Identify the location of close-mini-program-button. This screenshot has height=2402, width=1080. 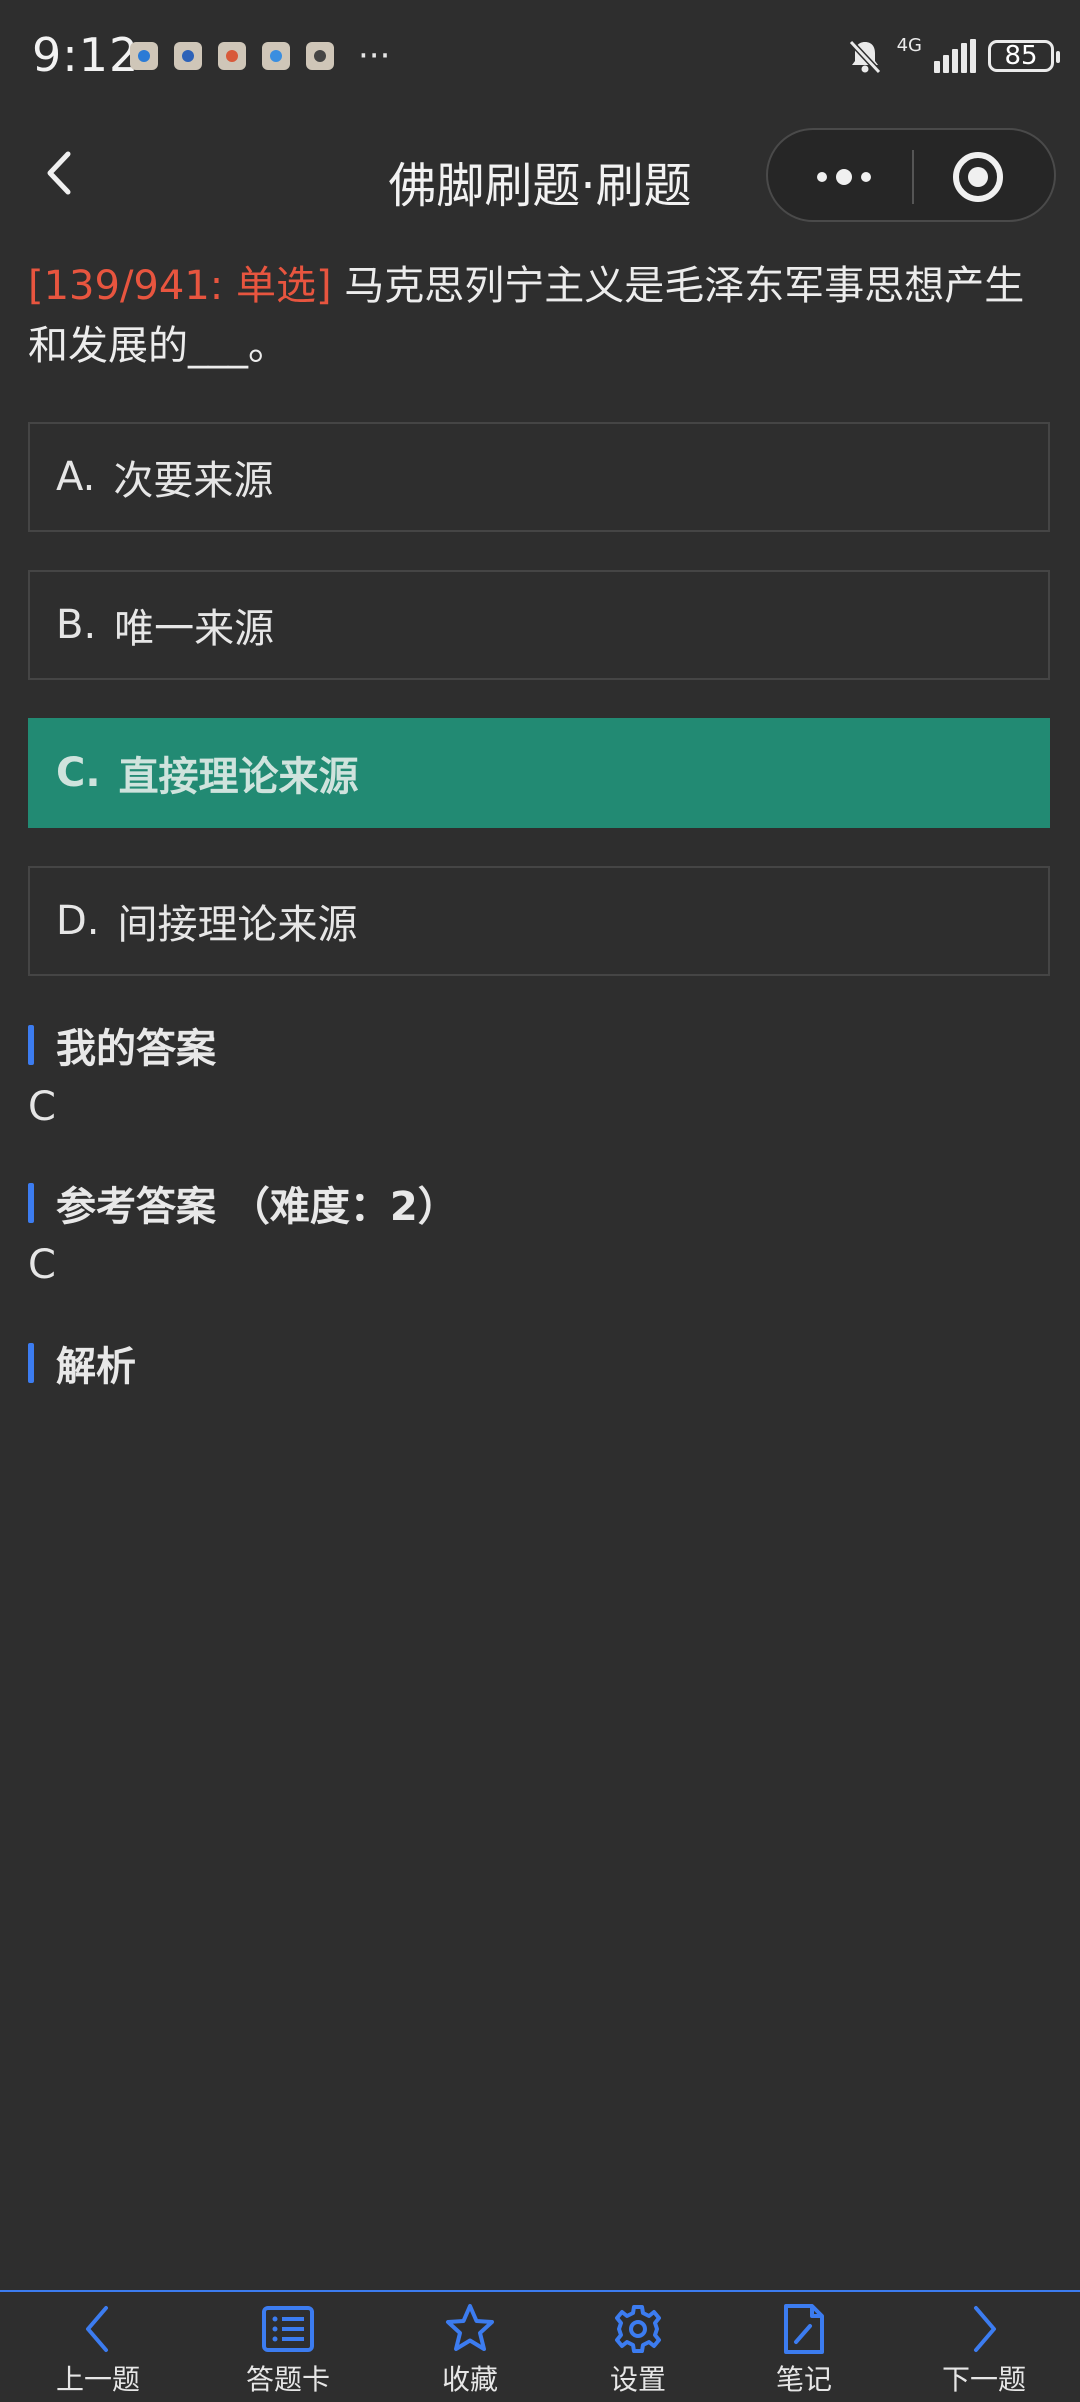
(978, 177).